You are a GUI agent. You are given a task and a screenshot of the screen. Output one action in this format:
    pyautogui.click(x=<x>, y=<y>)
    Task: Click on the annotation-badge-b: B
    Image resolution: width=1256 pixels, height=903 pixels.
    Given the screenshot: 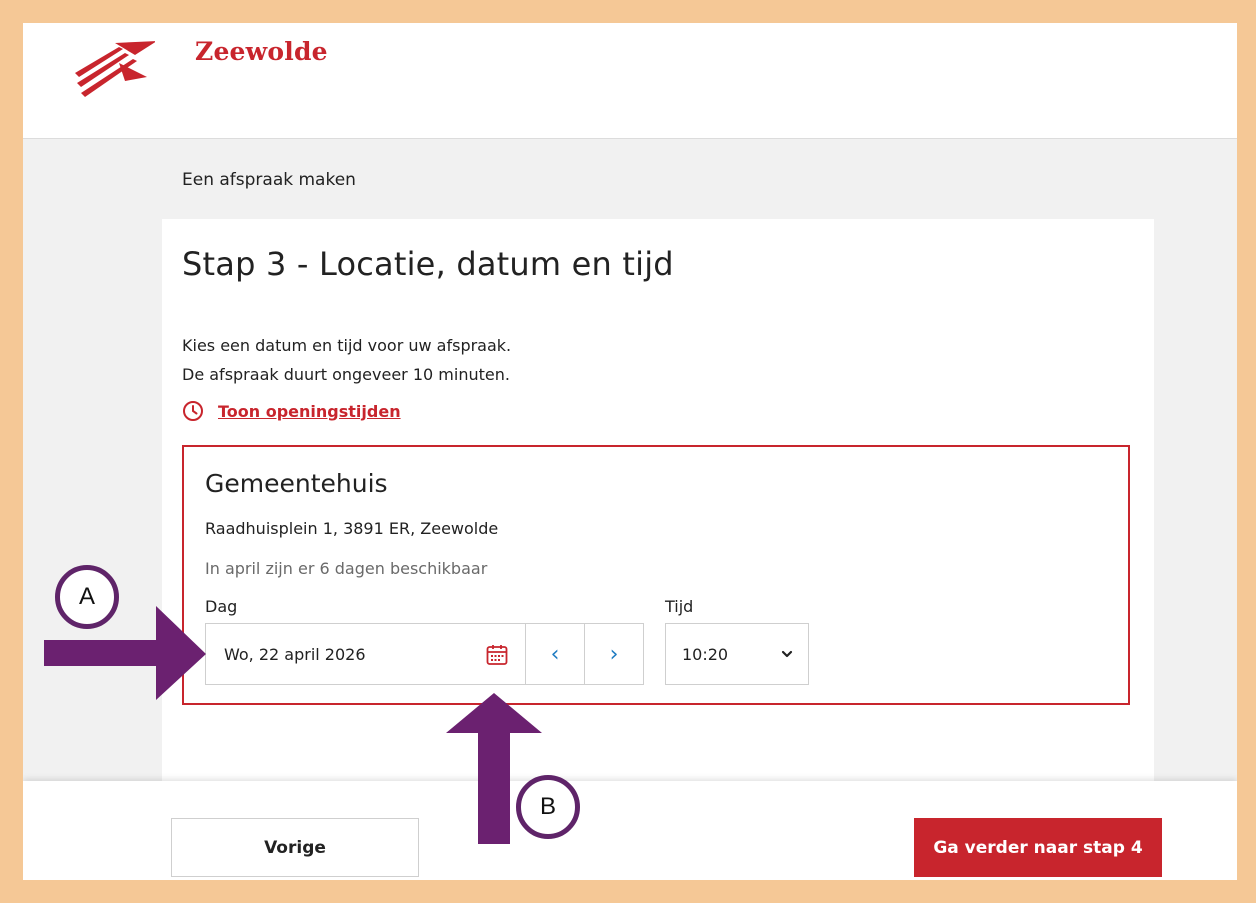 What is the action you would take?
    pyautogui.click(x=548, y=807)
    